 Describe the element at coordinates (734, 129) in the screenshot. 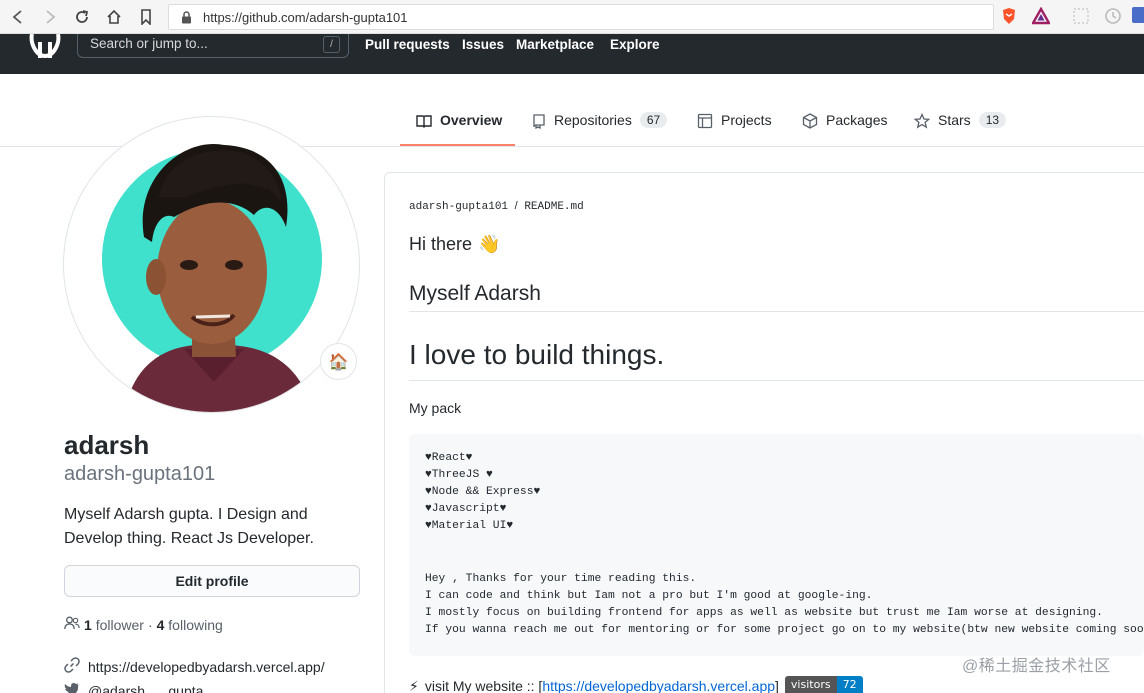

I see `tab-projects: Projects` at that location.